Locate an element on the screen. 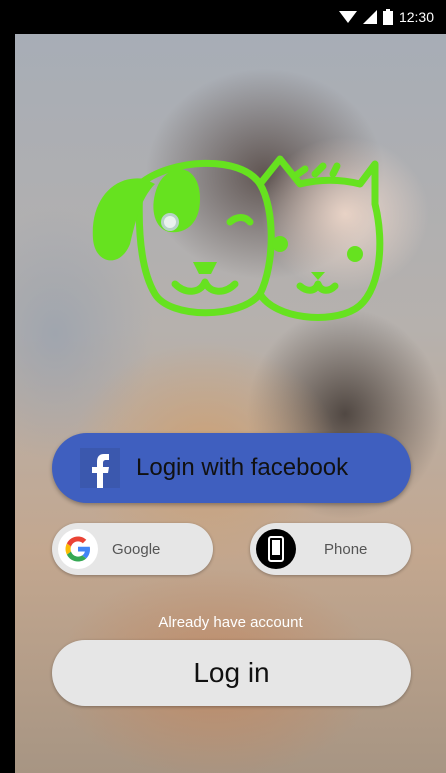 The height and width of the screenshot is (773, 446). log-in-button: Log in is located at coordinates (231, 673).